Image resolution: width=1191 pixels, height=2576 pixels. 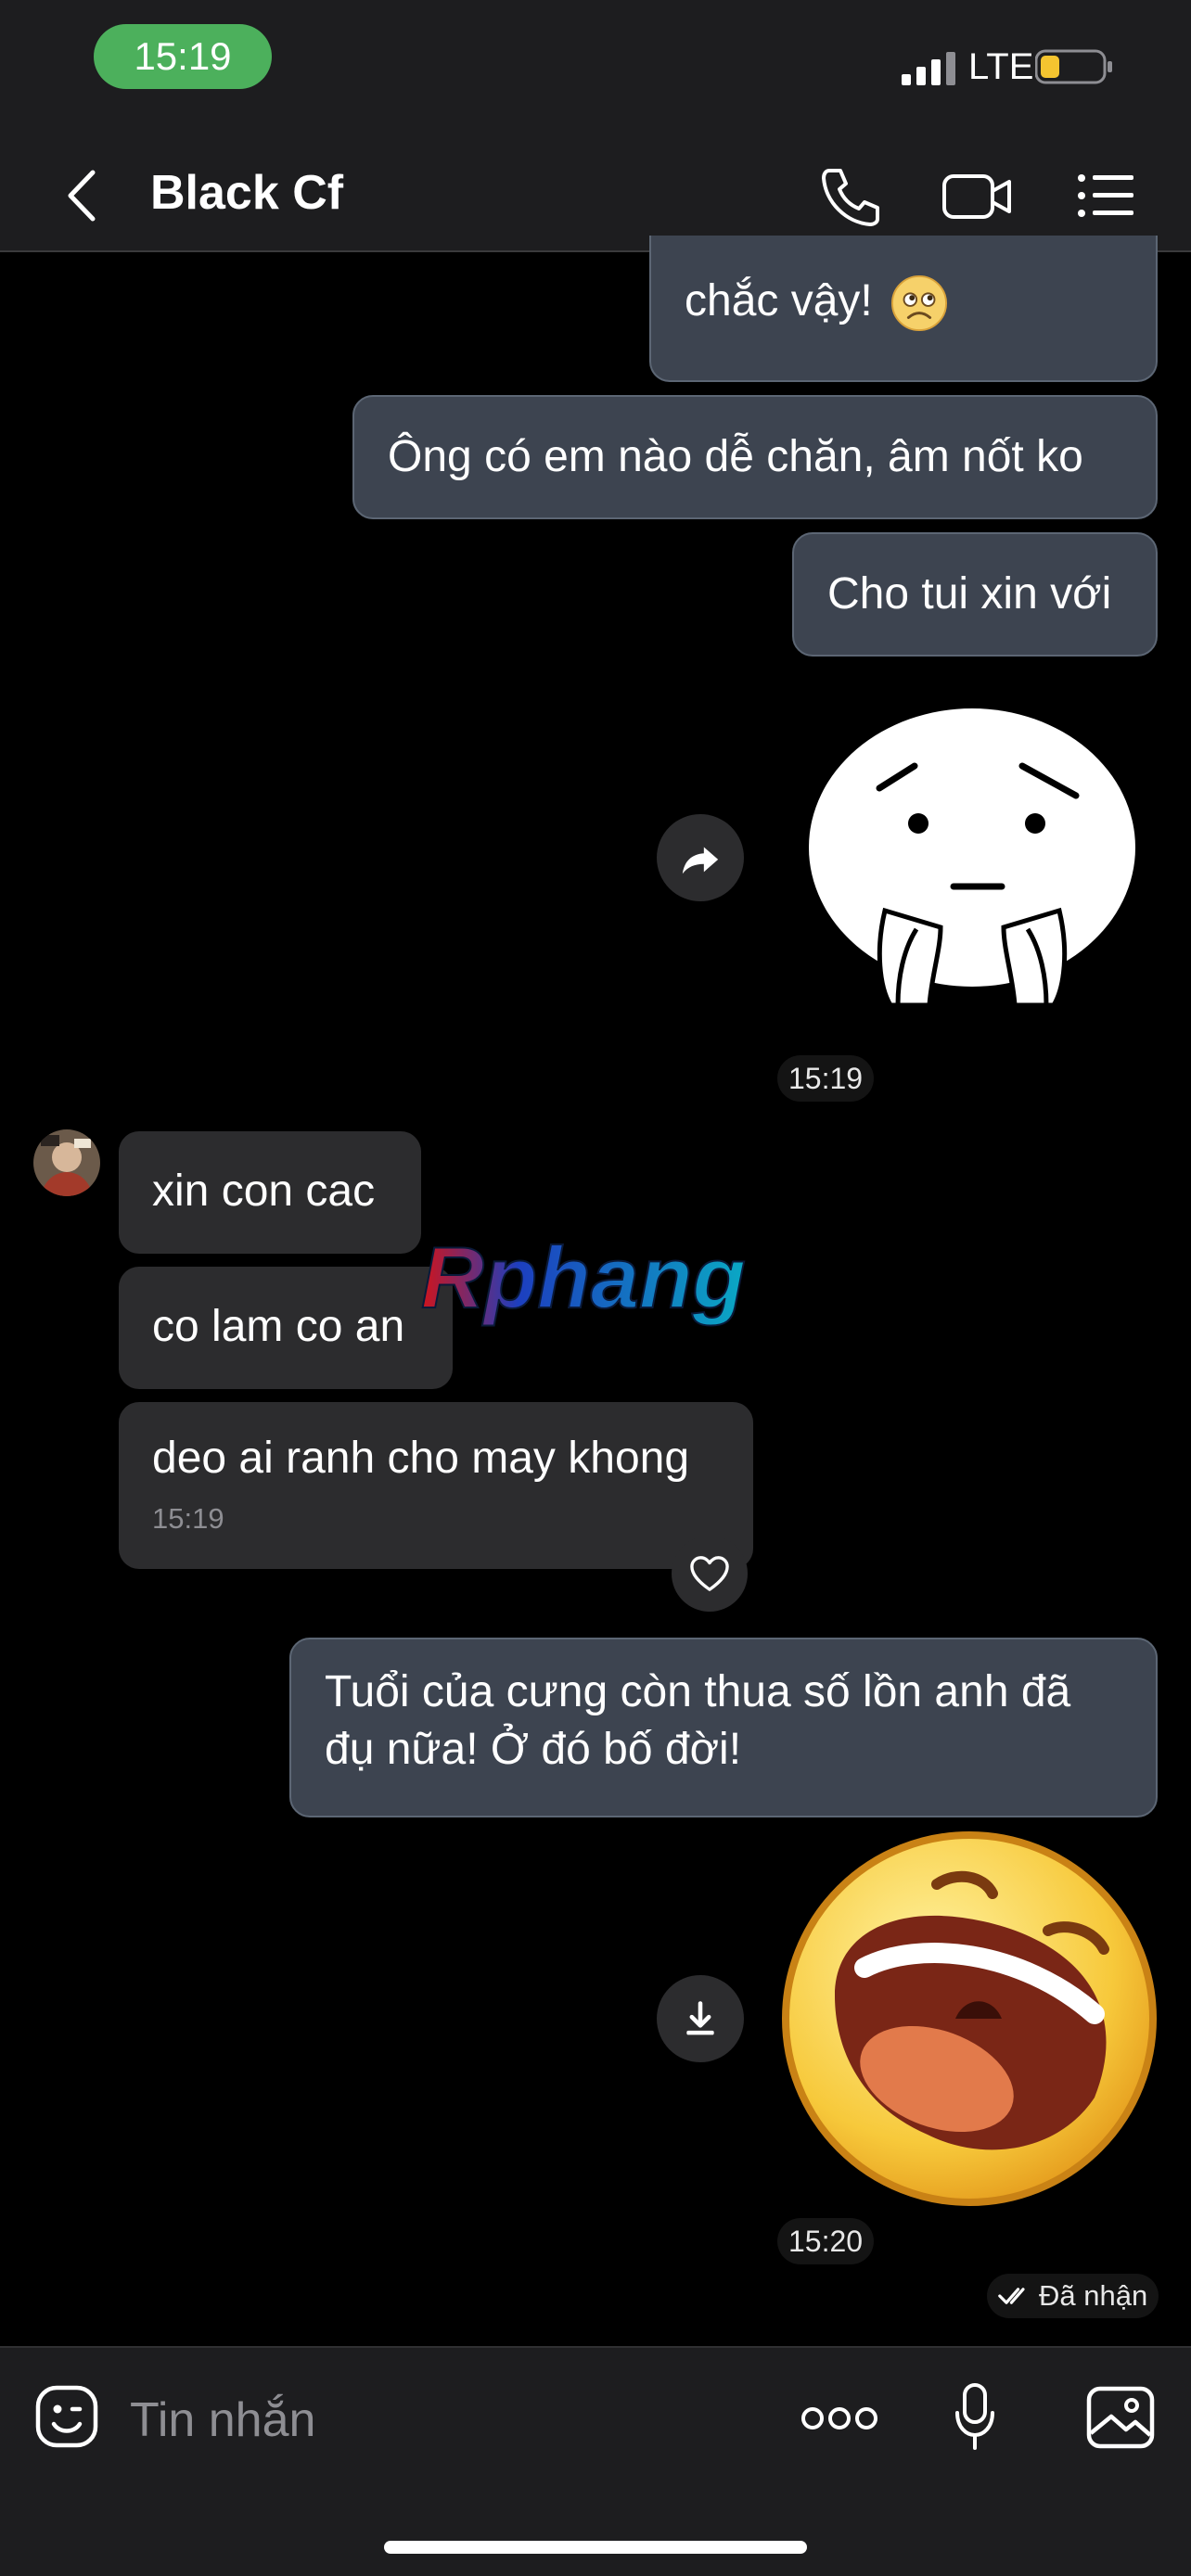 I want to click on avatar-image, so click(x=66, y=1163).